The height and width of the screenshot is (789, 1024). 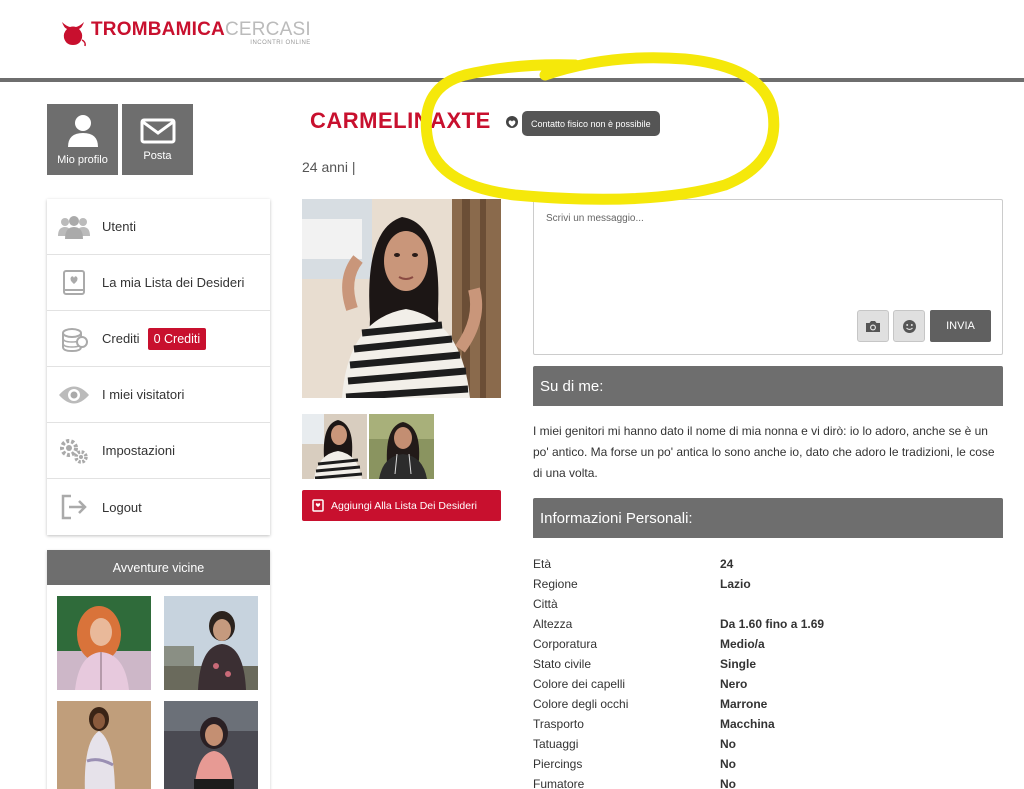 What do you see at coordinates (559, 783) in the screenshot?
I see `info-label: Fumatore` at bounding box center [559, 783].